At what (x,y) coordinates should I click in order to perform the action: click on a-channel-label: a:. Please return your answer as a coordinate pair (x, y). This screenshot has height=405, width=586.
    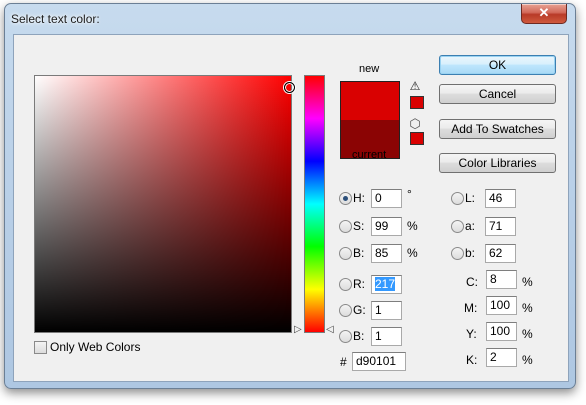
    Looking at the image, I should click on (470, 226).